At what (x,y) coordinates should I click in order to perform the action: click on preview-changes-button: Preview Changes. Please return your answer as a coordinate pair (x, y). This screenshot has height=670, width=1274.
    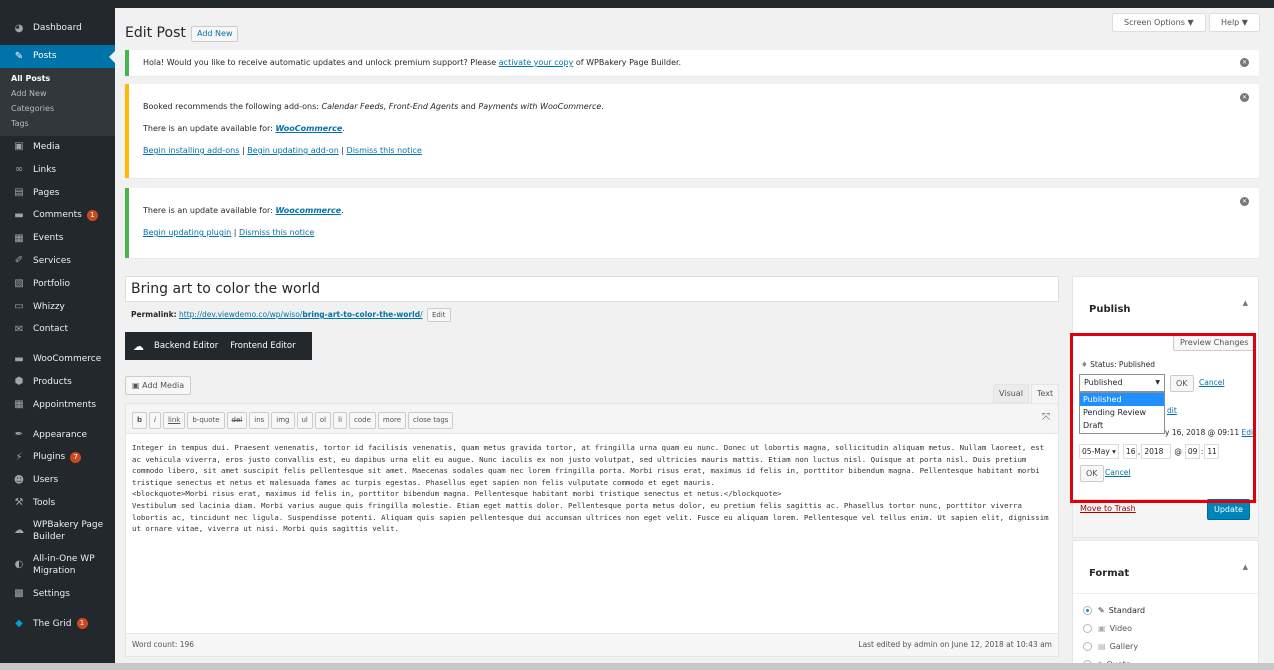
    Looking at the image, I should click on (1214, 342).